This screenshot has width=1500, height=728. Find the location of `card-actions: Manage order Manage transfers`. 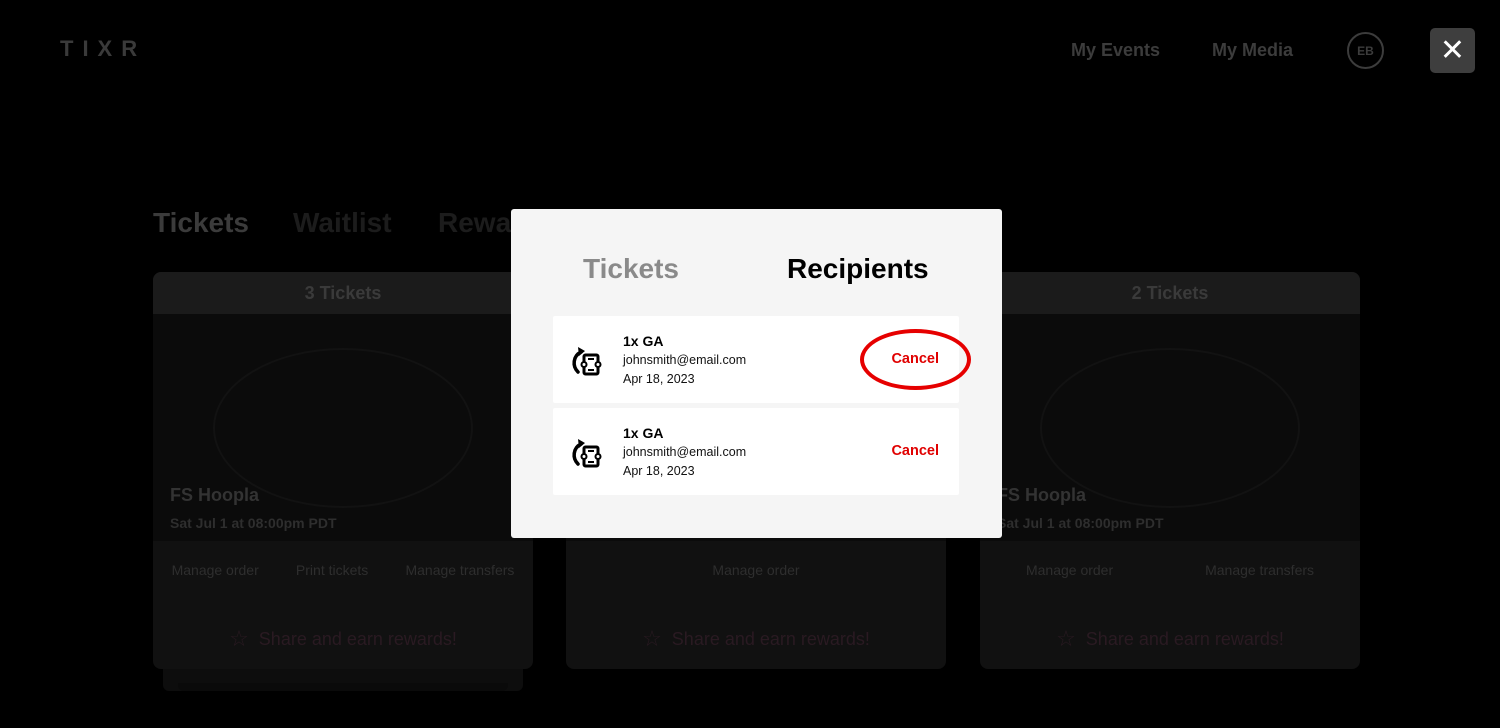

card-actions: Manage order Manage transfers is located at coordinates (1170, 570).